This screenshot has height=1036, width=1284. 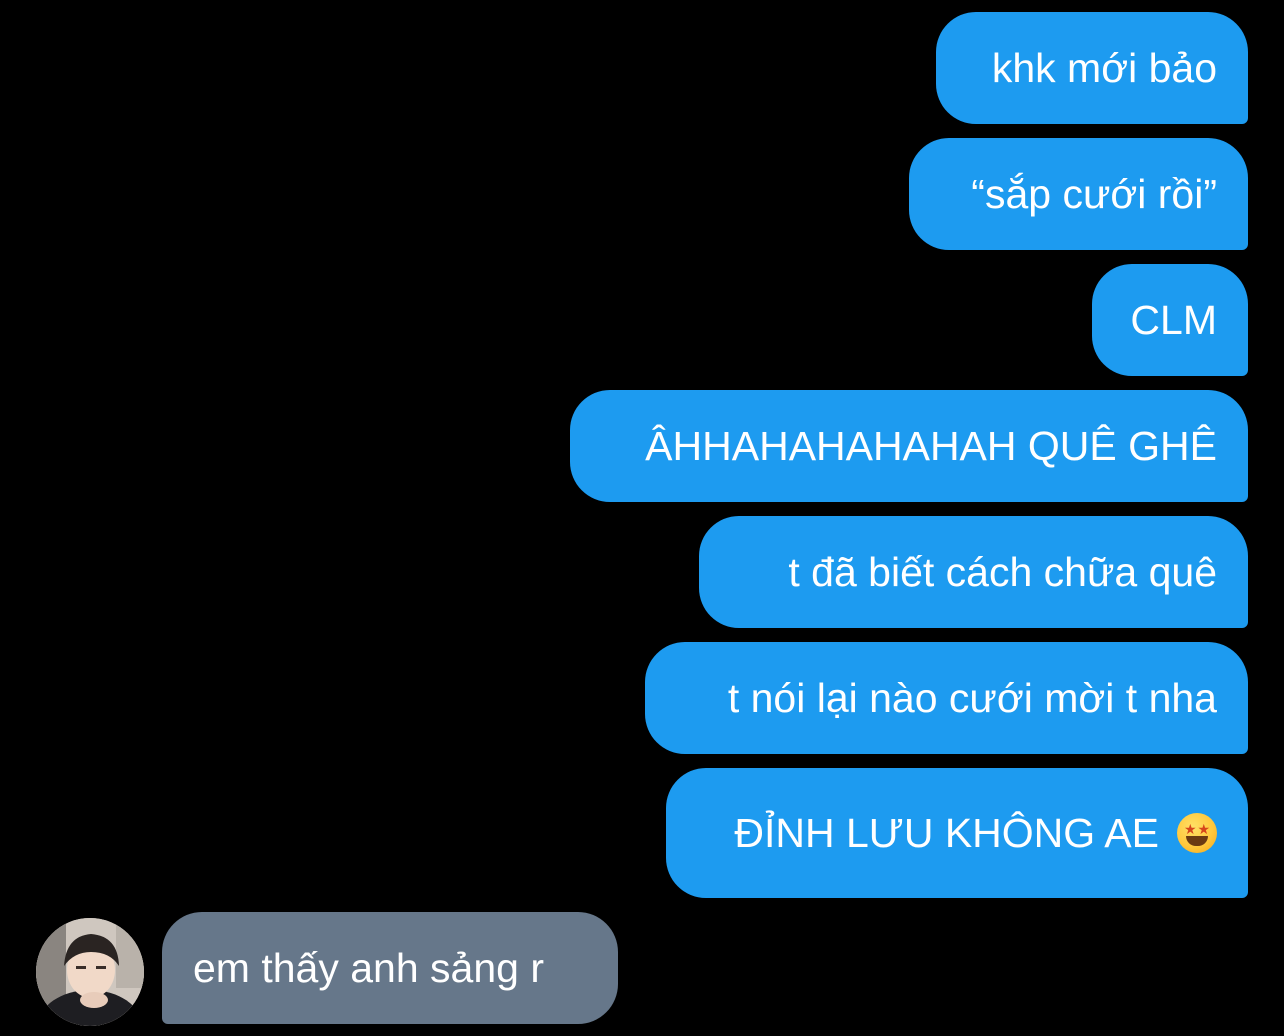 I want to click on star-struck-emoji-icon: ★ ★, so click(x=1197, y=833).